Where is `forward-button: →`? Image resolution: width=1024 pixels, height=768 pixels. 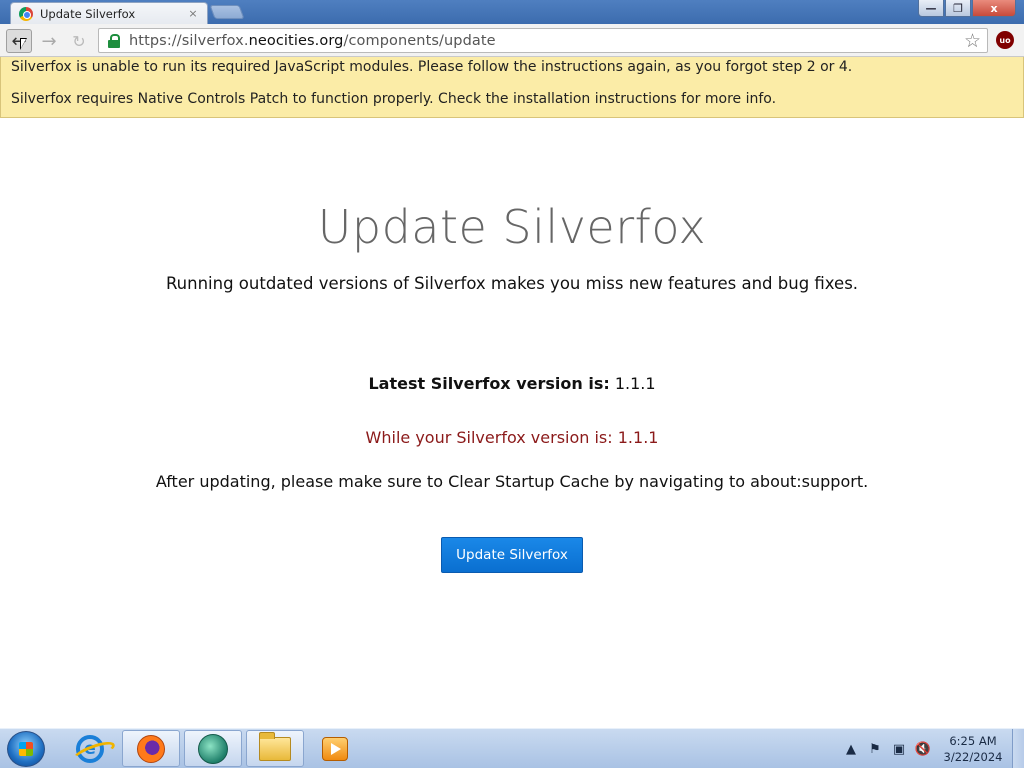
forward-button: → is located at coordinates (49, 41).